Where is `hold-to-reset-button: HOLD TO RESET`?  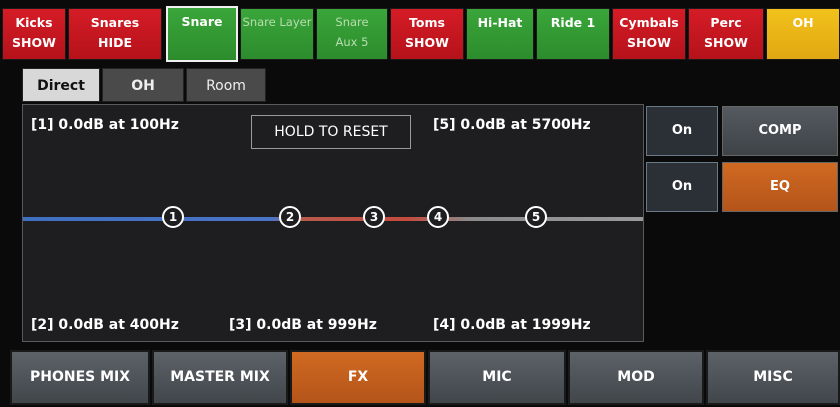 hold-to-reset-button: HOLD TO RESET is located at coordinates (331, 132).